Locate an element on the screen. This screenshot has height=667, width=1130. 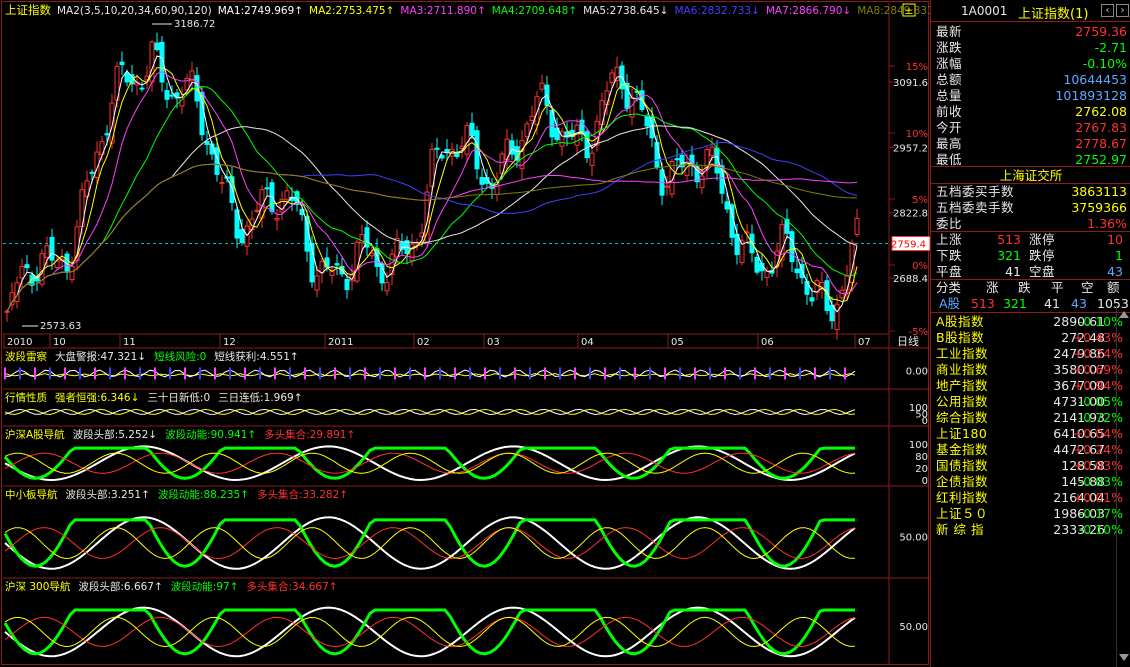
quote-header: 1A0001 上证指数(1) ‹ › is located at coordinates (1030, 11).